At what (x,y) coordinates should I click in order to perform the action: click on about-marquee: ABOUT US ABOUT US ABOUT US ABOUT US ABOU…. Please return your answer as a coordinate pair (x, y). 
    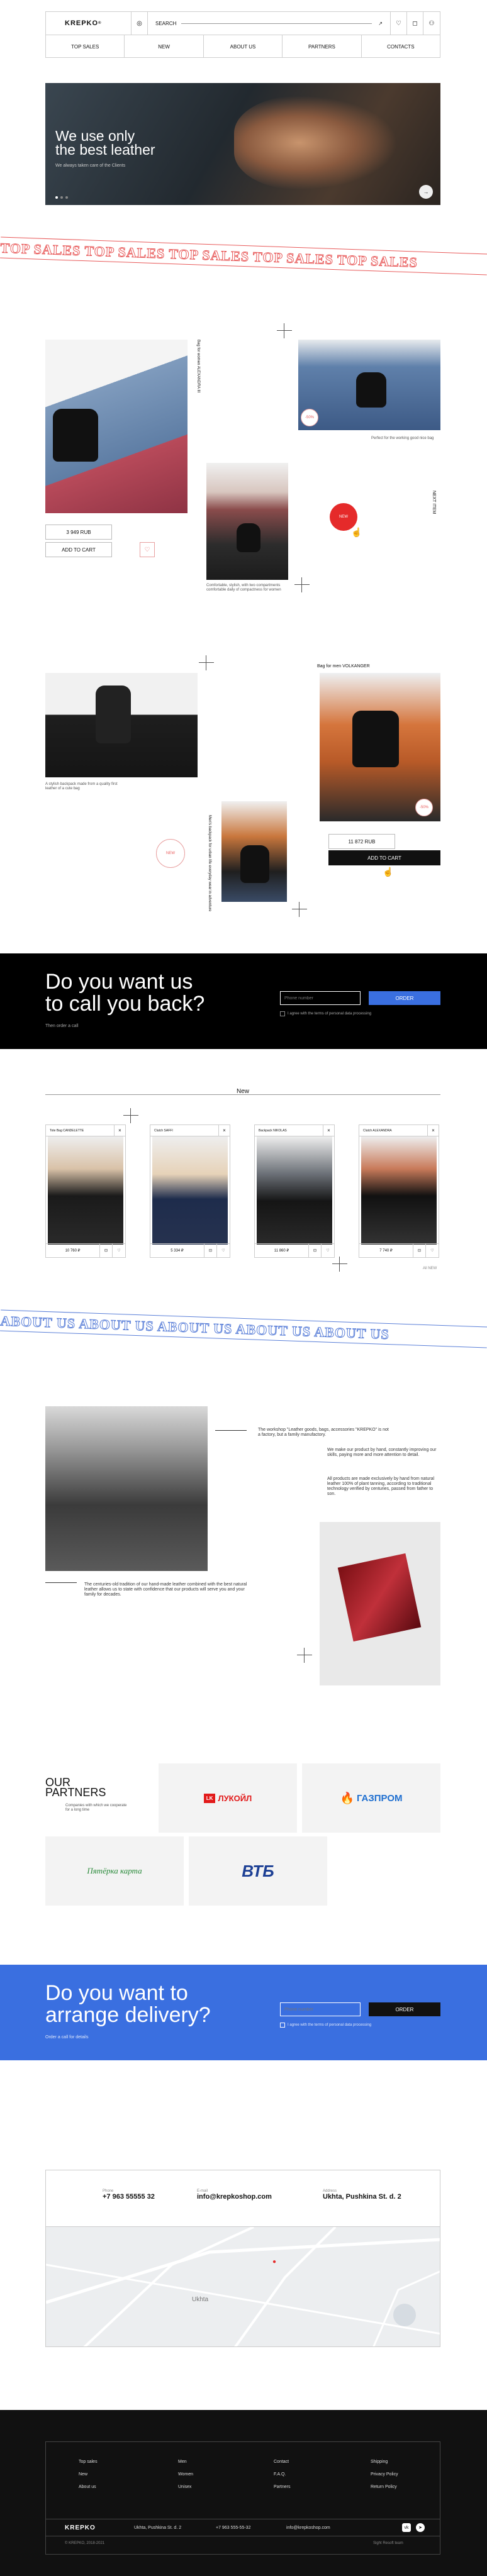
    Looking at the image, I should click on (195, 1328).